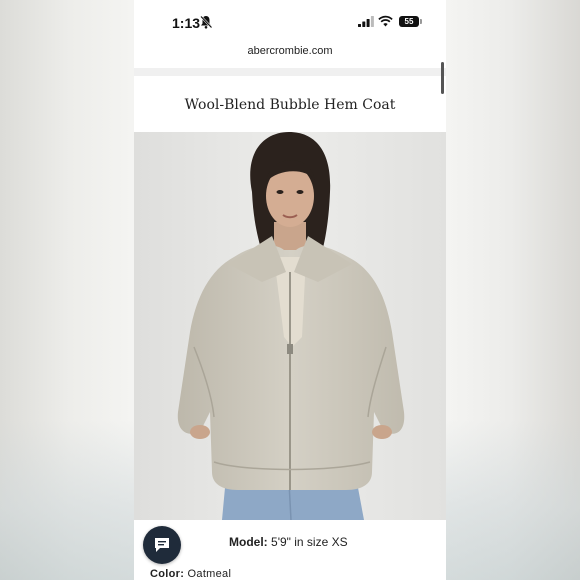  I want to click on scrollbar, so click(442, 78).